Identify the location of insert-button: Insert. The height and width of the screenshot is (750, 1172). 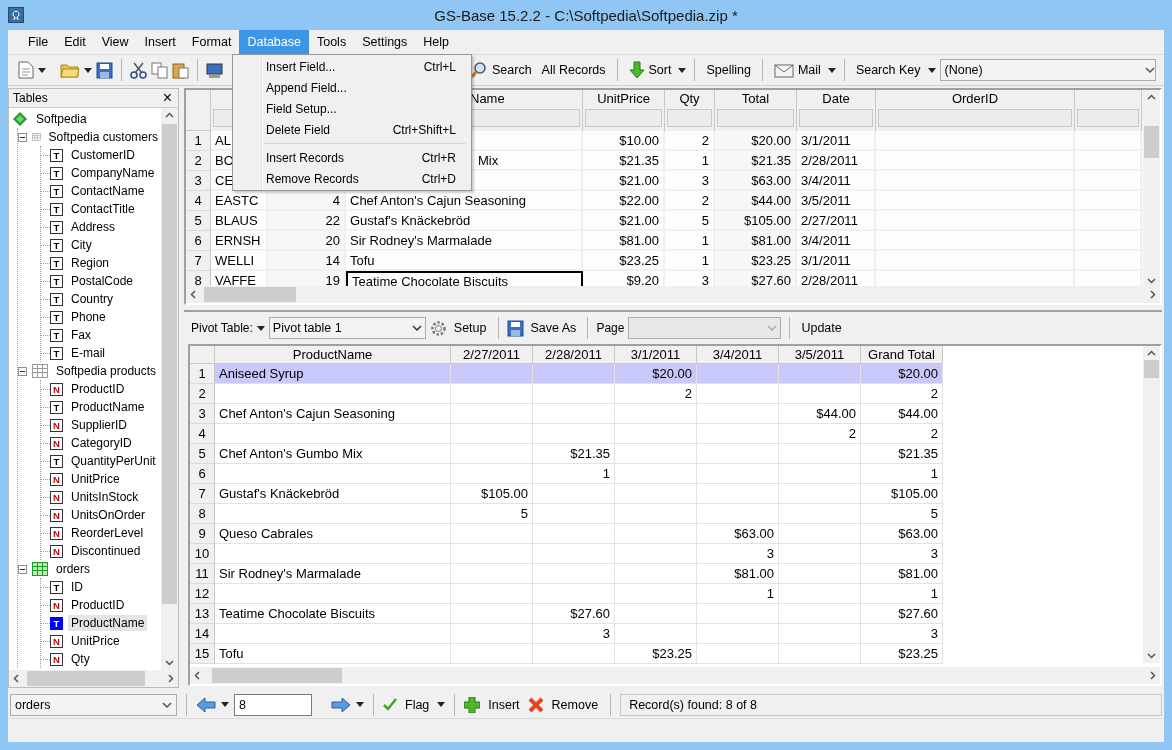
(504, 704).